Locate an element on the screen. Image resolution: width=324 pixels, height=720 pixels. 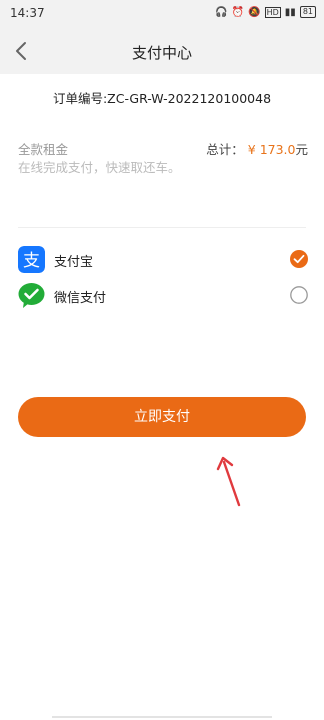
alarm-icon: ⏰ is located at coordinates (238, 12).